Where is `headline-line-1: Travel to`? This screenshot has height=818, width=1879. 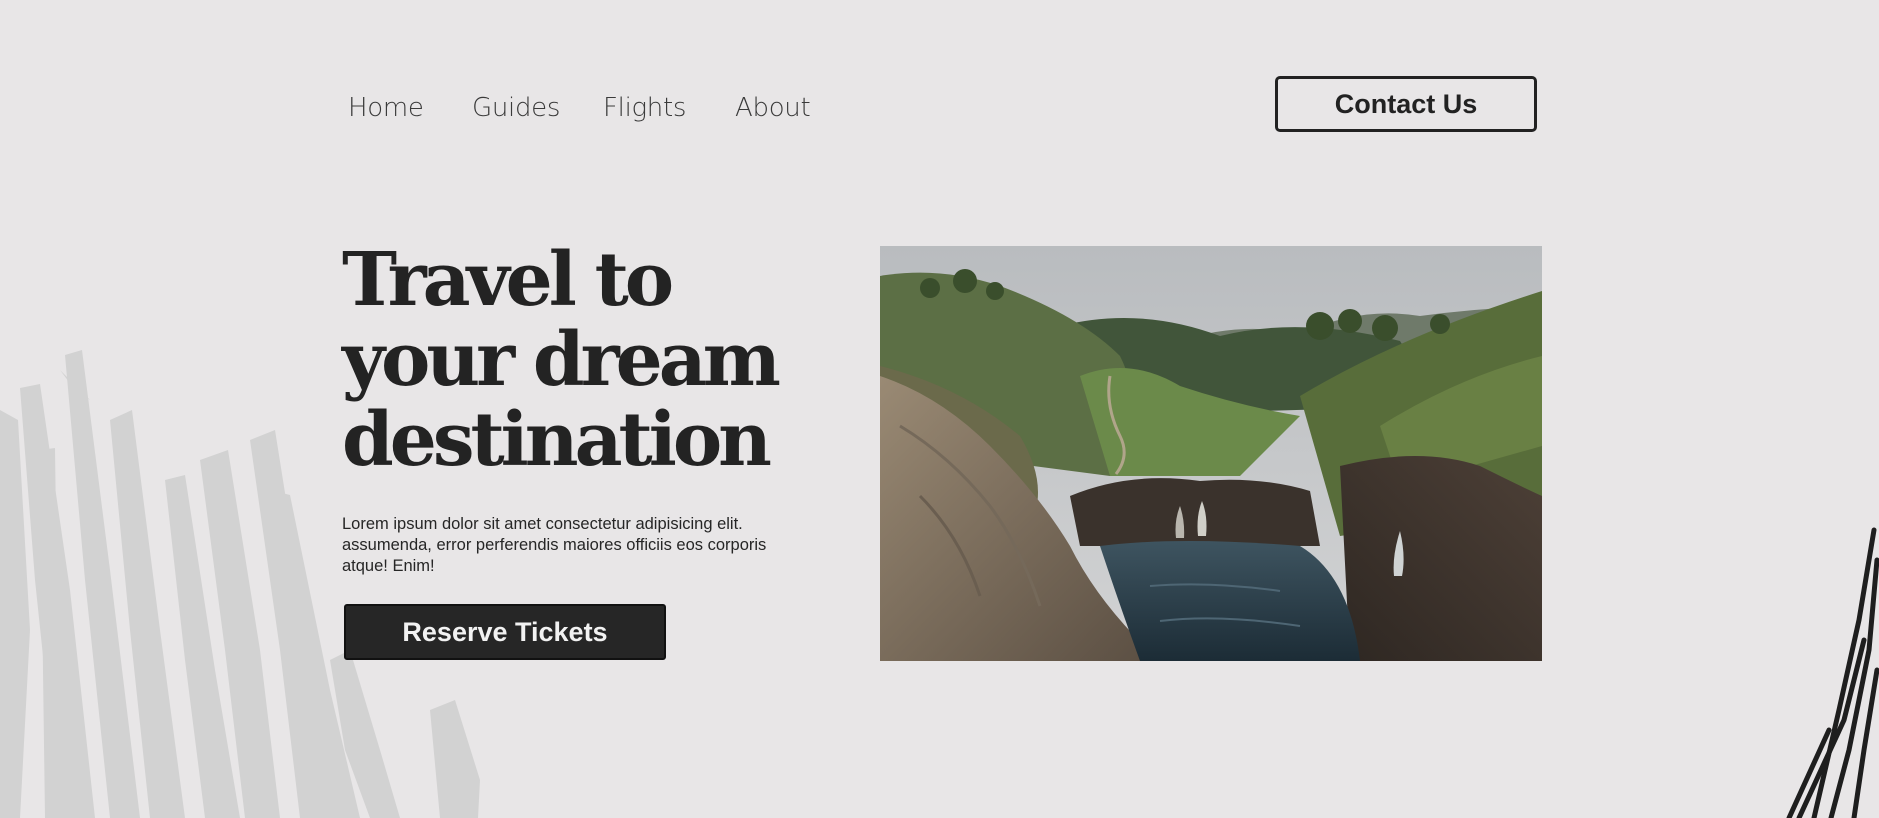 headline-line-1: Travel to is located at coordinates (508, 280).